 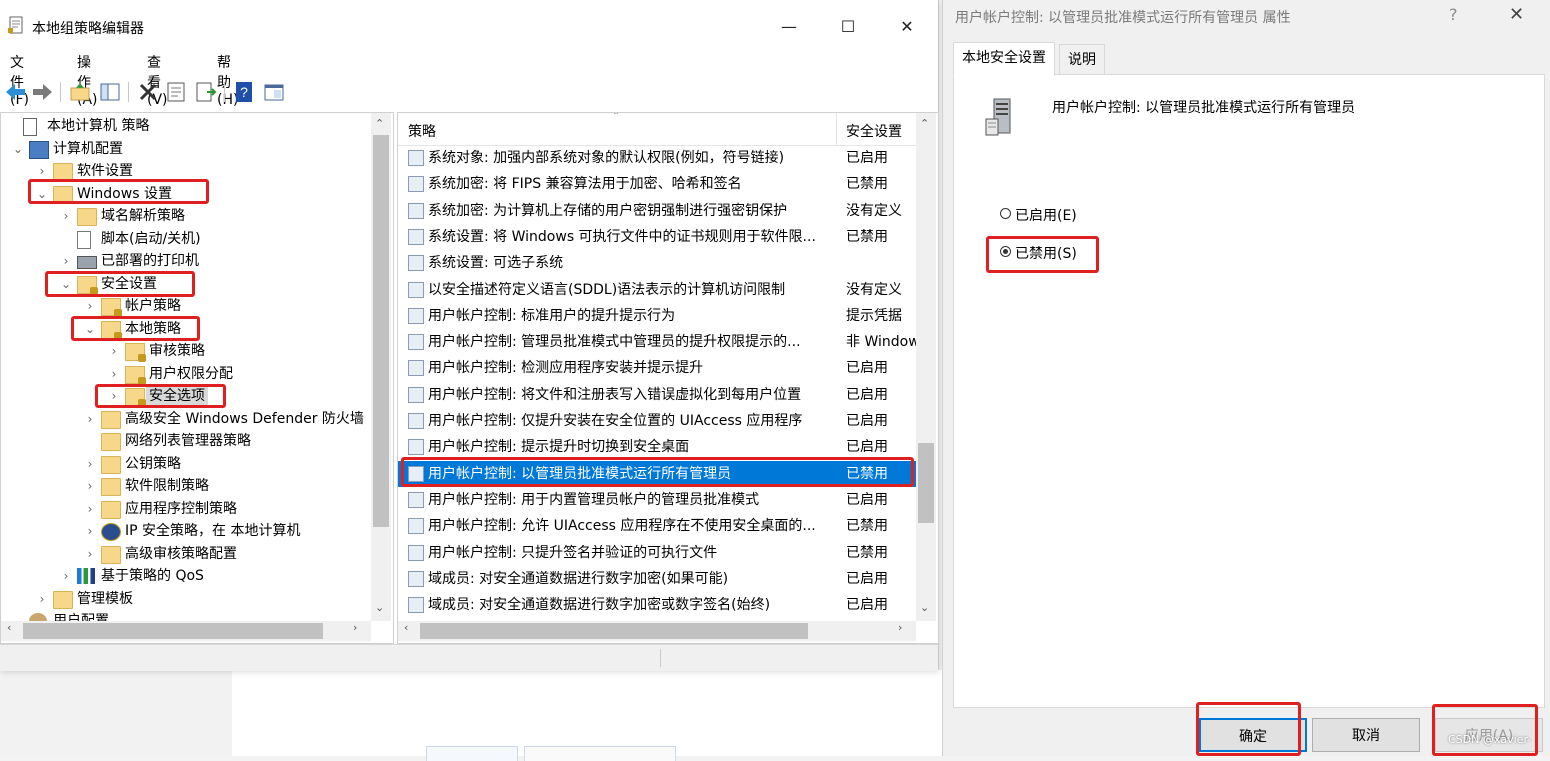 I want to click on list-row: 用户帐户控制: 用于内置管理员帐户的管理员批准模式 已启用, so click(x=657, y=500).